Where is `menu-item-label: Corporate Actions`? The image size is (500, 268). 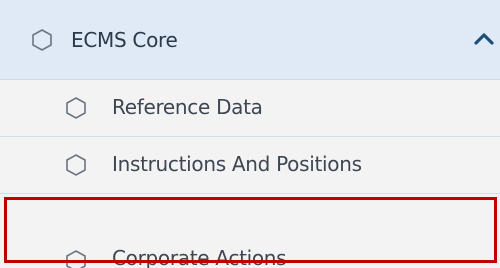
menu-item-label: Corporate Actions is located at coordinates (199, 257).